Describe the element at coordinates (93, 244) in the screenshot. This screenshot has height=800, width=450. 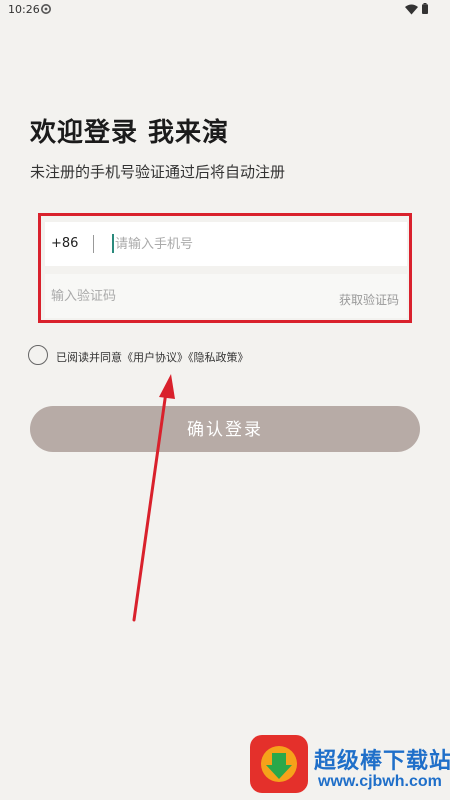
I see `field-divider` at that location.